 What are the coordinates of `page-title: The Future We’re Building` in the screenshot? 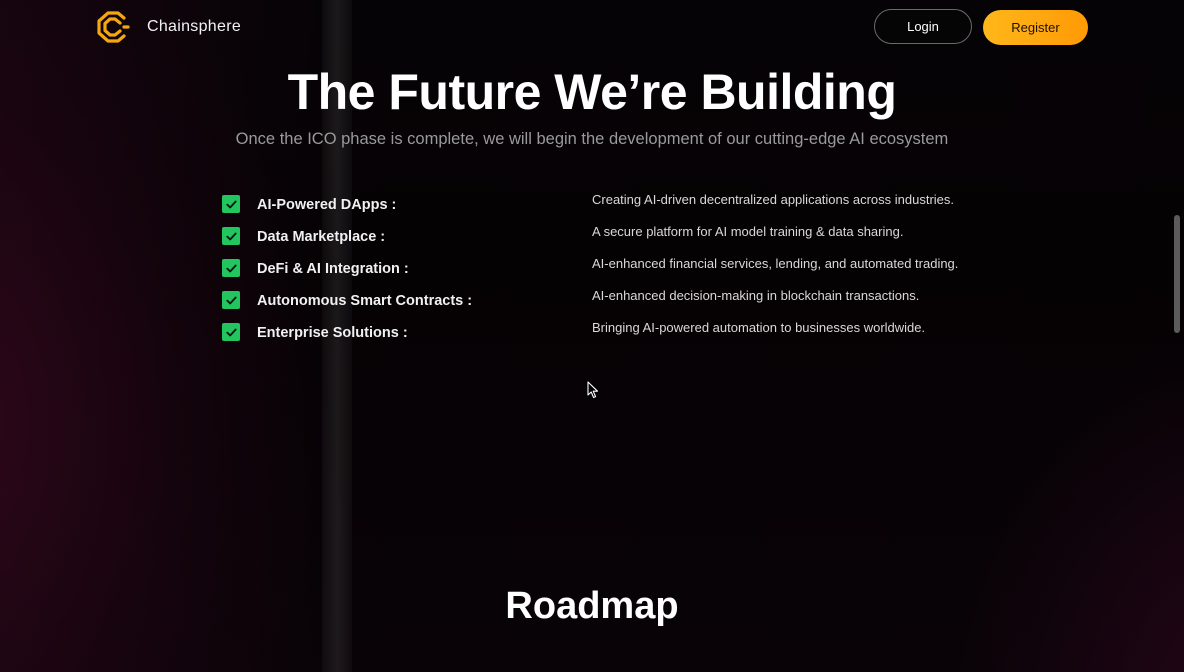 It's located at (592, 92).